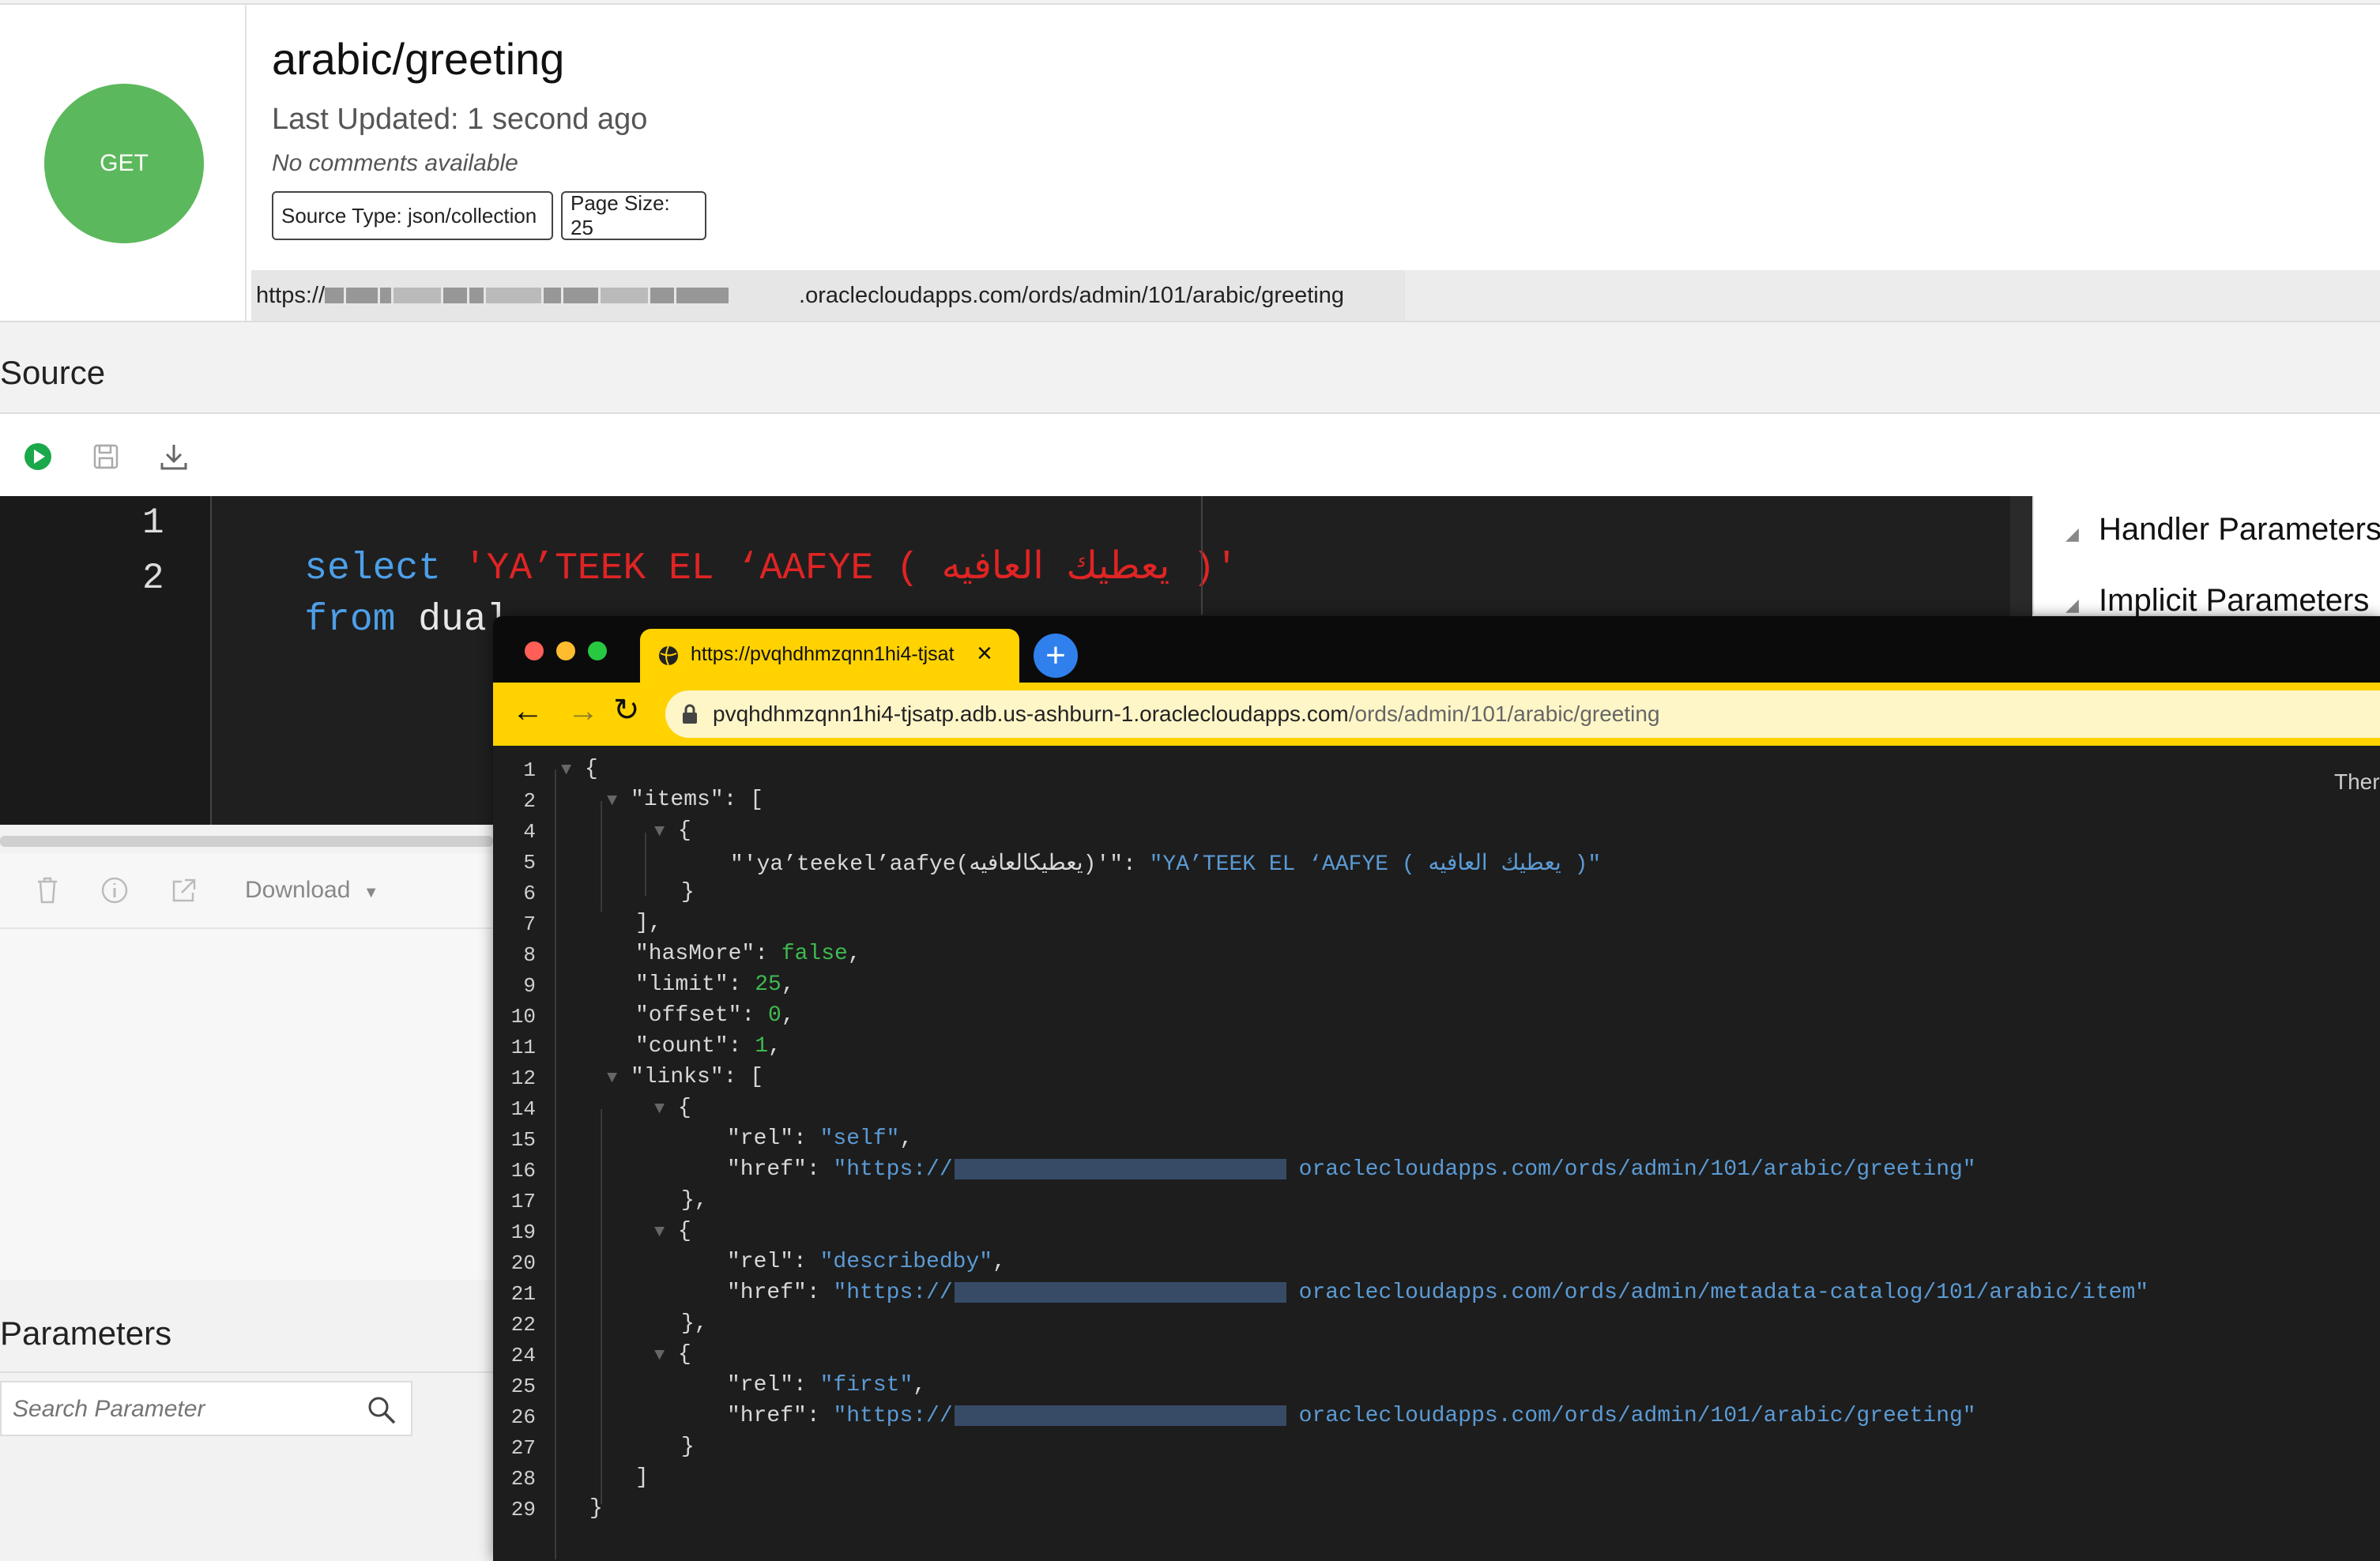 The width and height of the screenshot is (2380, 1561). What do you see at coordinates (523, 1325) in the screenshot?
I see `json-line-number: 22` at bounding box center [523, 1325].